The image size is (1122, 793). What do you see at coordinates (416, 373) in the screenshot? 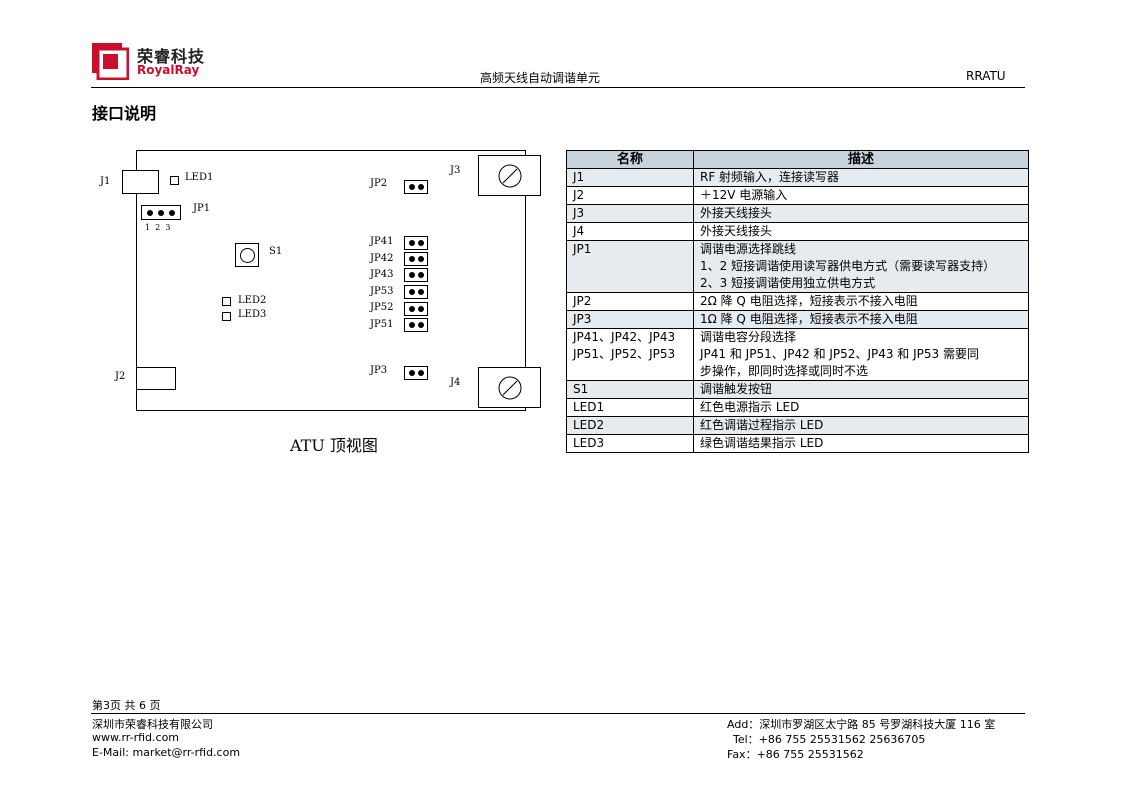
I see `jumper-jp3` at bounding box center [416, 373].